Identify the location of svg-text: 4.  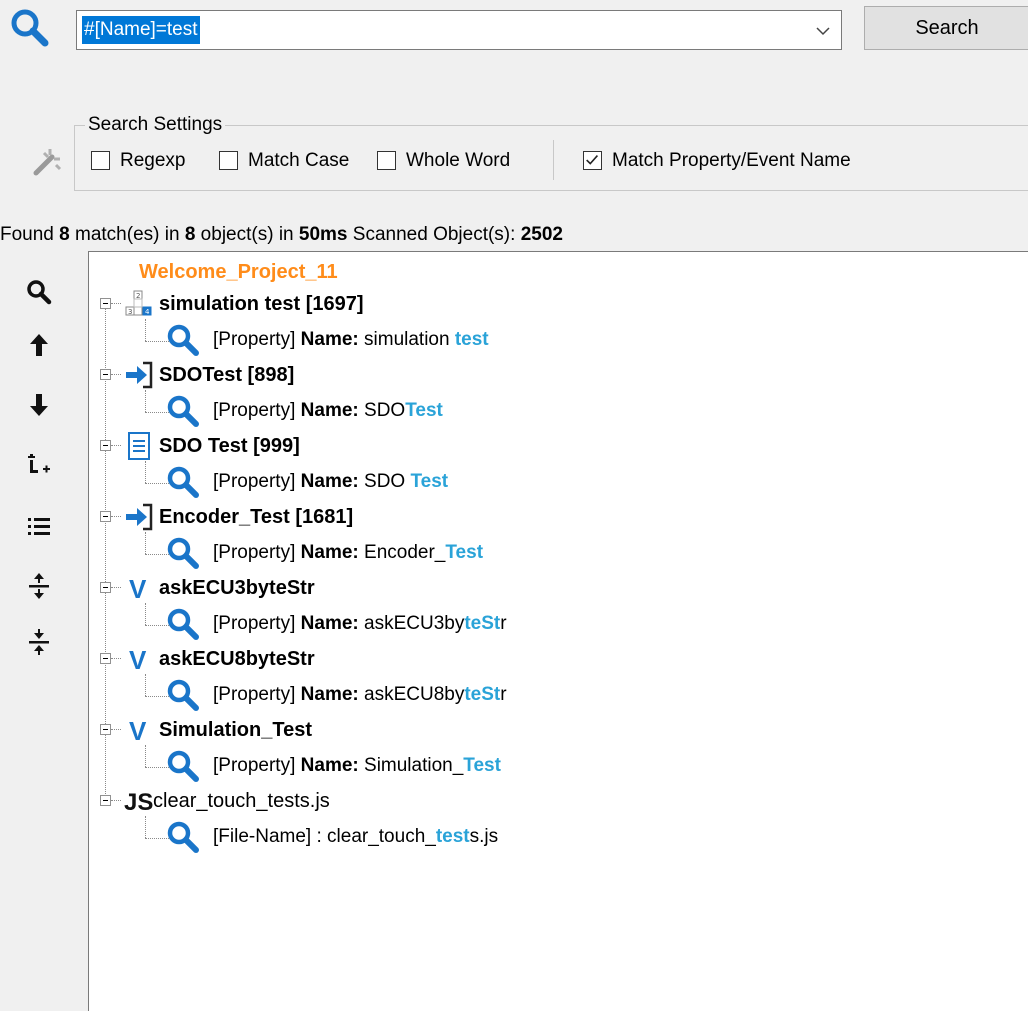
(147, 312).